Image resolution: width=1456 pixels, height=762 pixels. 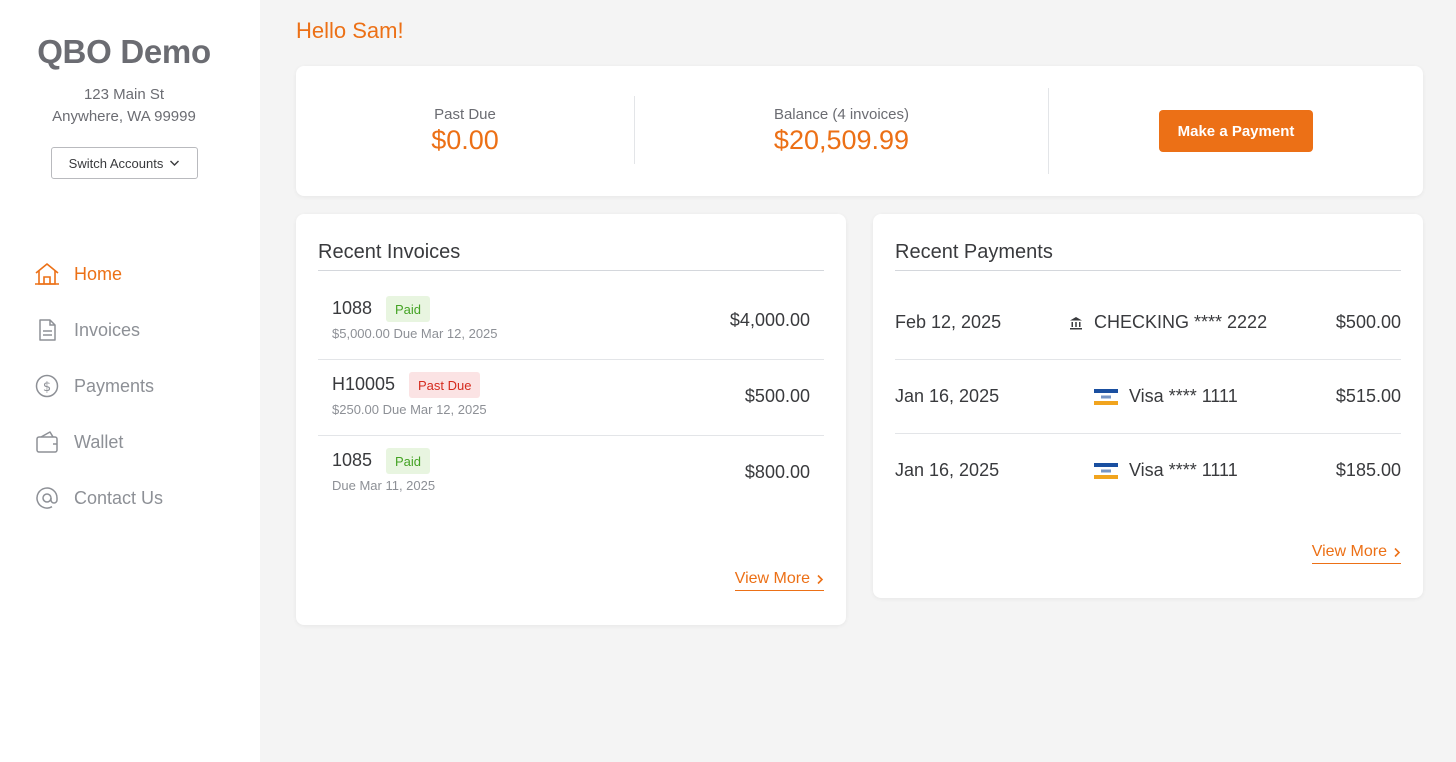 I want to click on invoice-subtitle: Due Mar 11, 2025, so click(x=384, y=485).